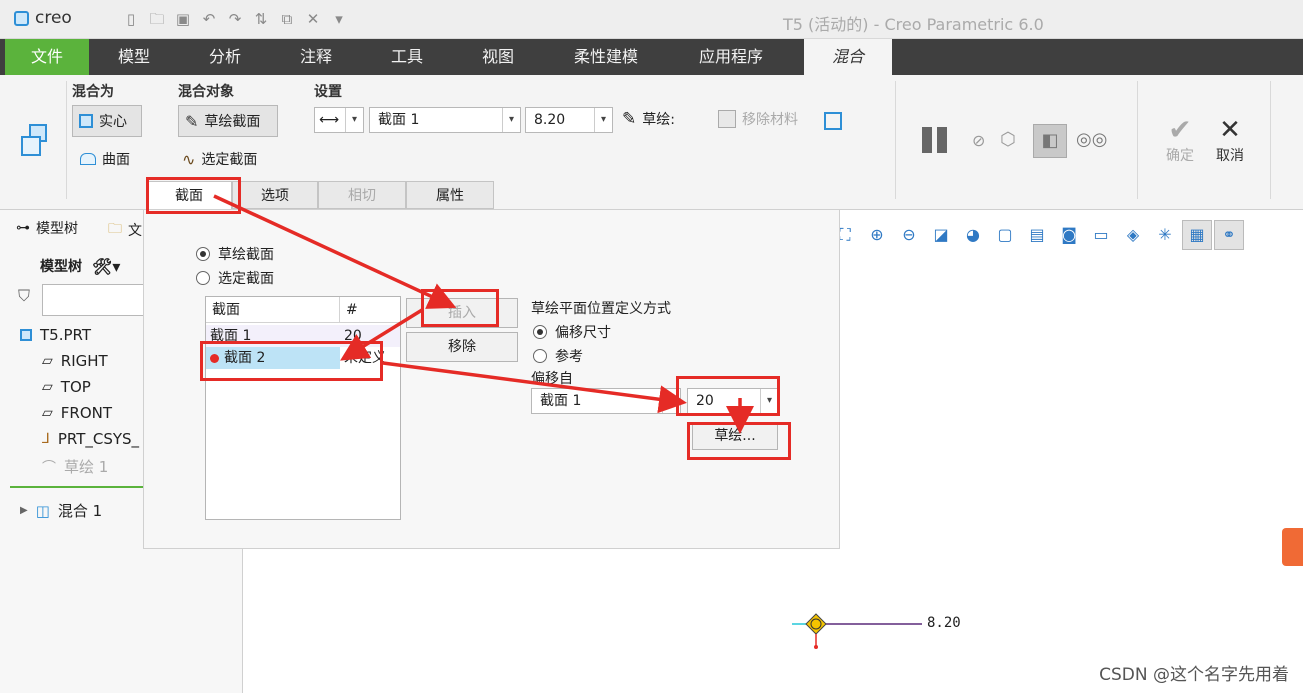 This screenshot has height=693, width=1303. What do you see at coordinates (445, 120) in the screenshot?
I see `section-select: 截面 1 ▾` at bounding box center [445, 120].